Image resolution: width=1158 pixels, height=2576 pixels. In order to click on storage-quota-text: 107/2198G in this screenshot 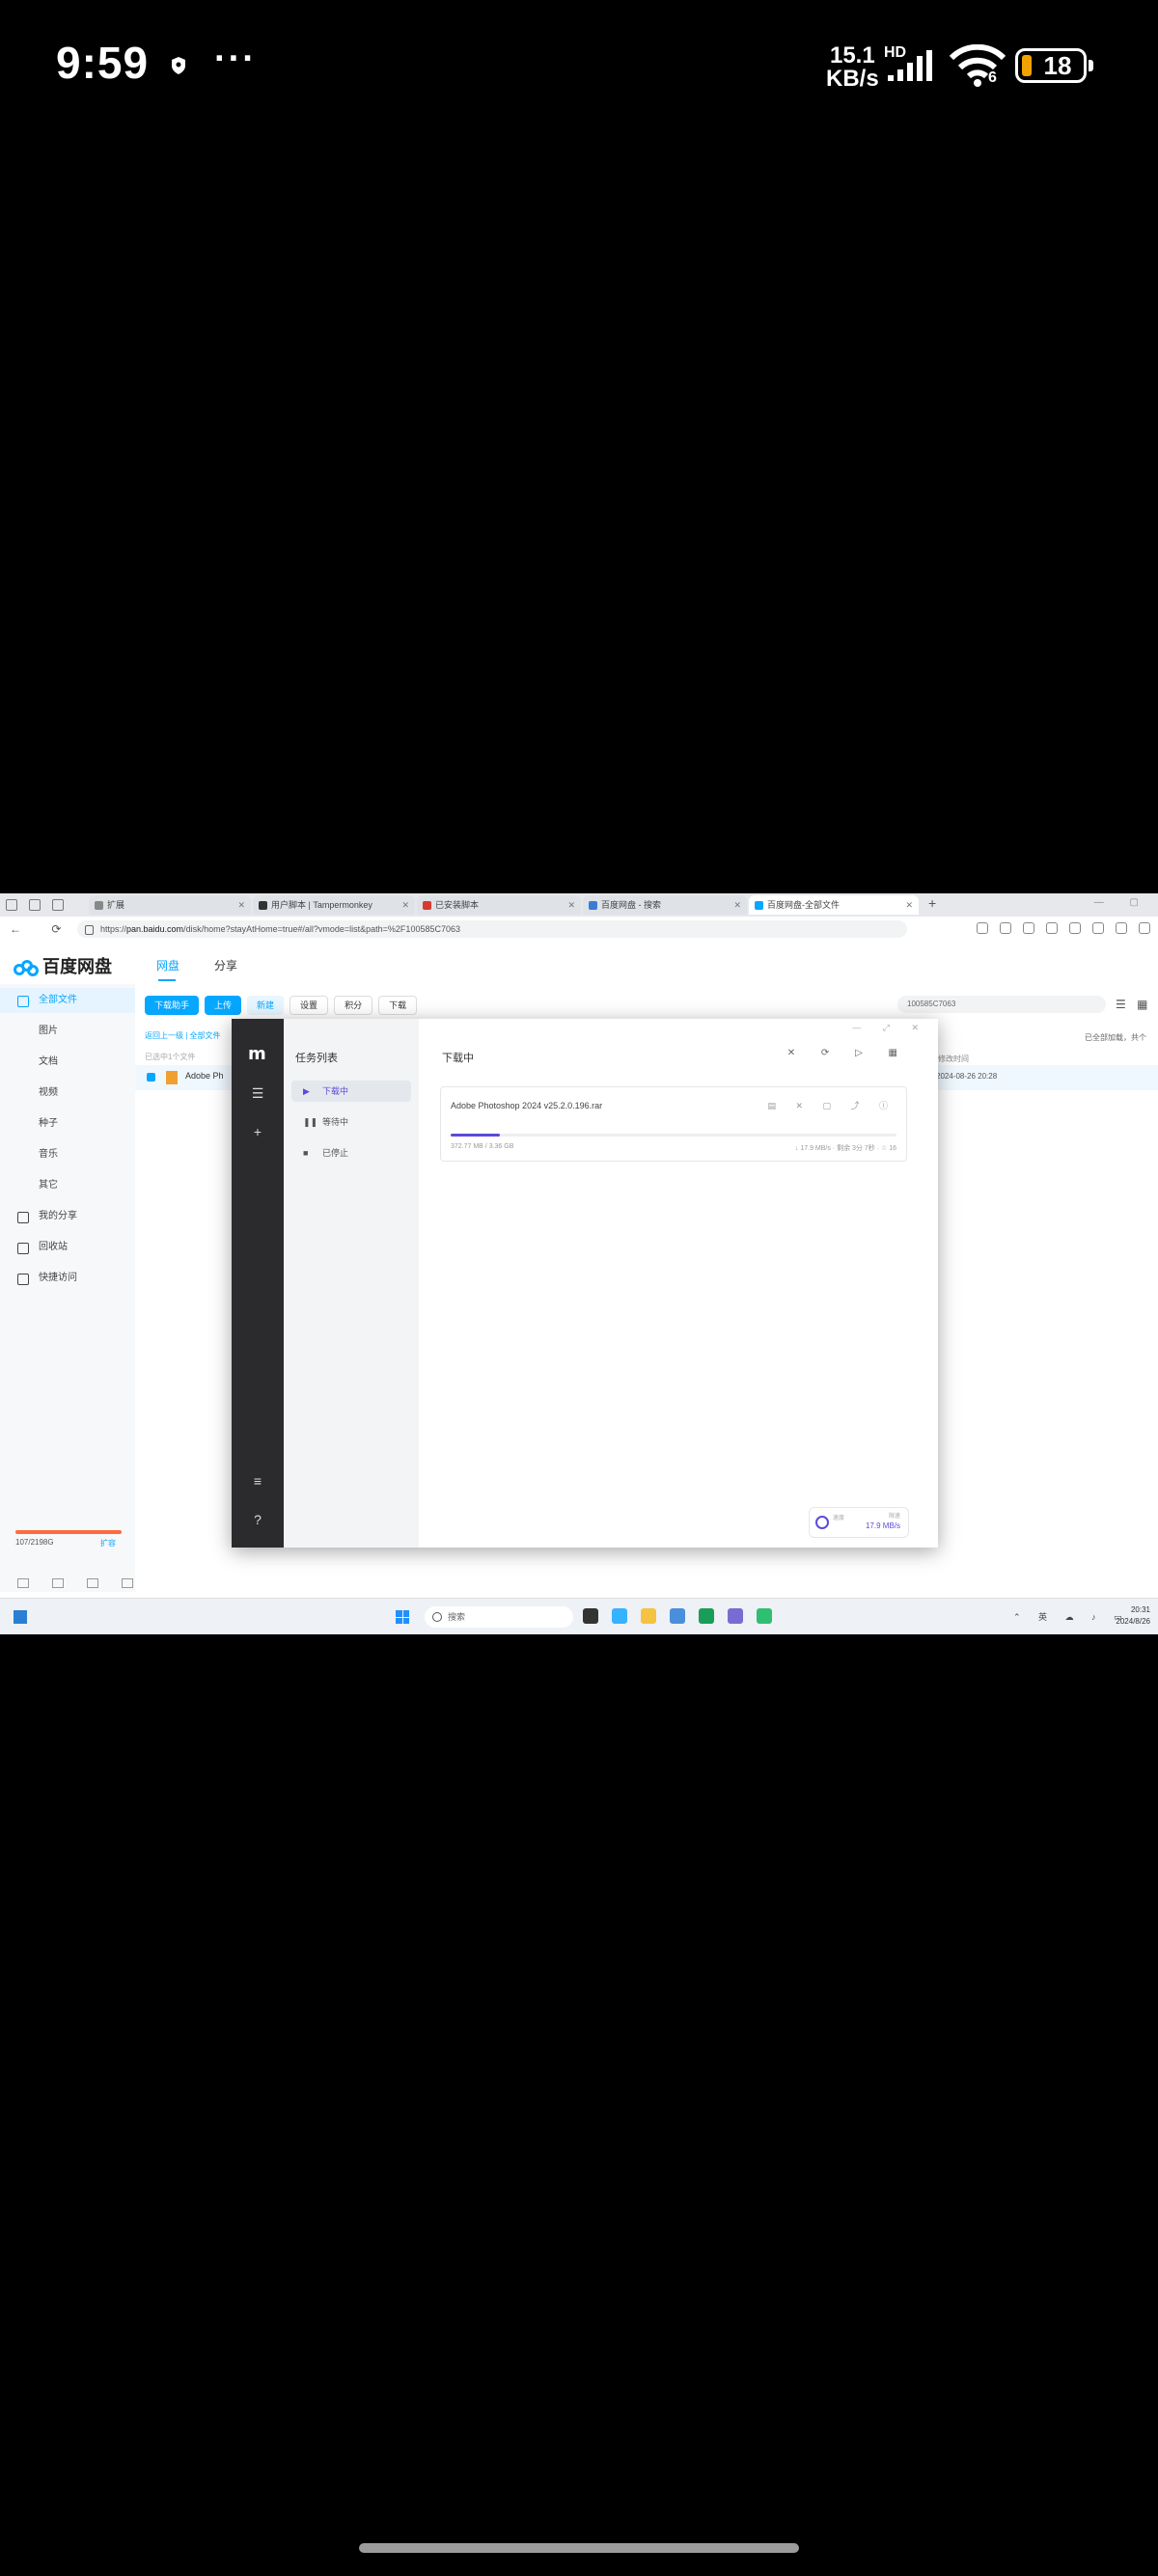, I will do `click(34, 1542)`.